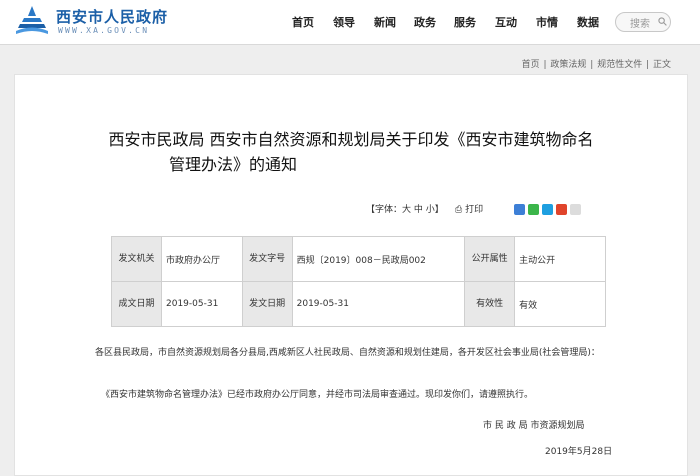  Describe the element at coordinates (588, 22) in the screenshot. I see `nav-item-data: 数据` at that location.